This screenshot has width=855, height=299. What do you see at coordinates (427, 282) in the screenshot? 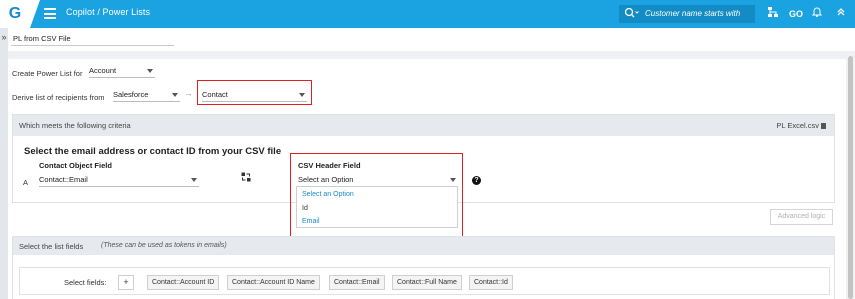
I see `field-chip: Contact::Full Name` at bounding box center [427, 282].